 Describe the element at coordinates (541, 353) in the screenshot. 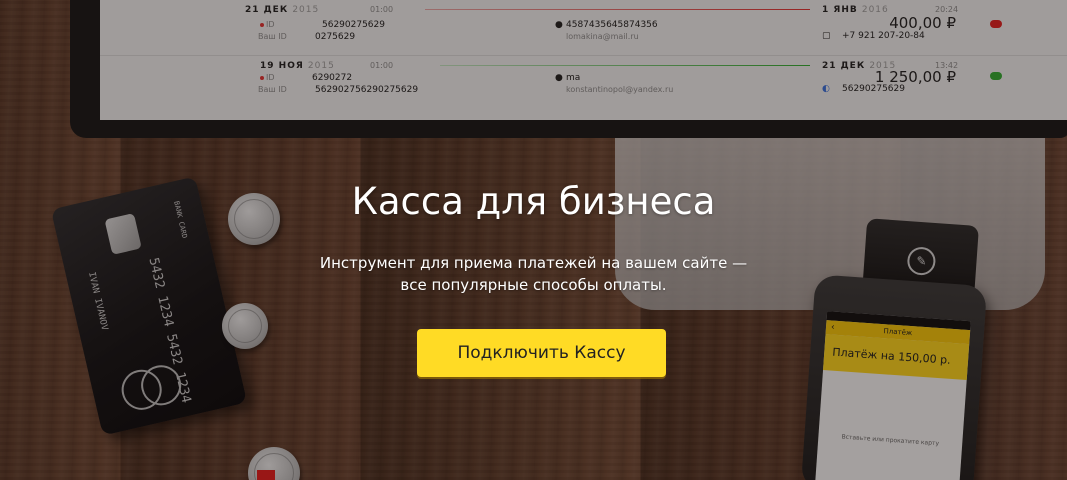

I see `connect-kassa-button: Подключить Кассу` at that location.